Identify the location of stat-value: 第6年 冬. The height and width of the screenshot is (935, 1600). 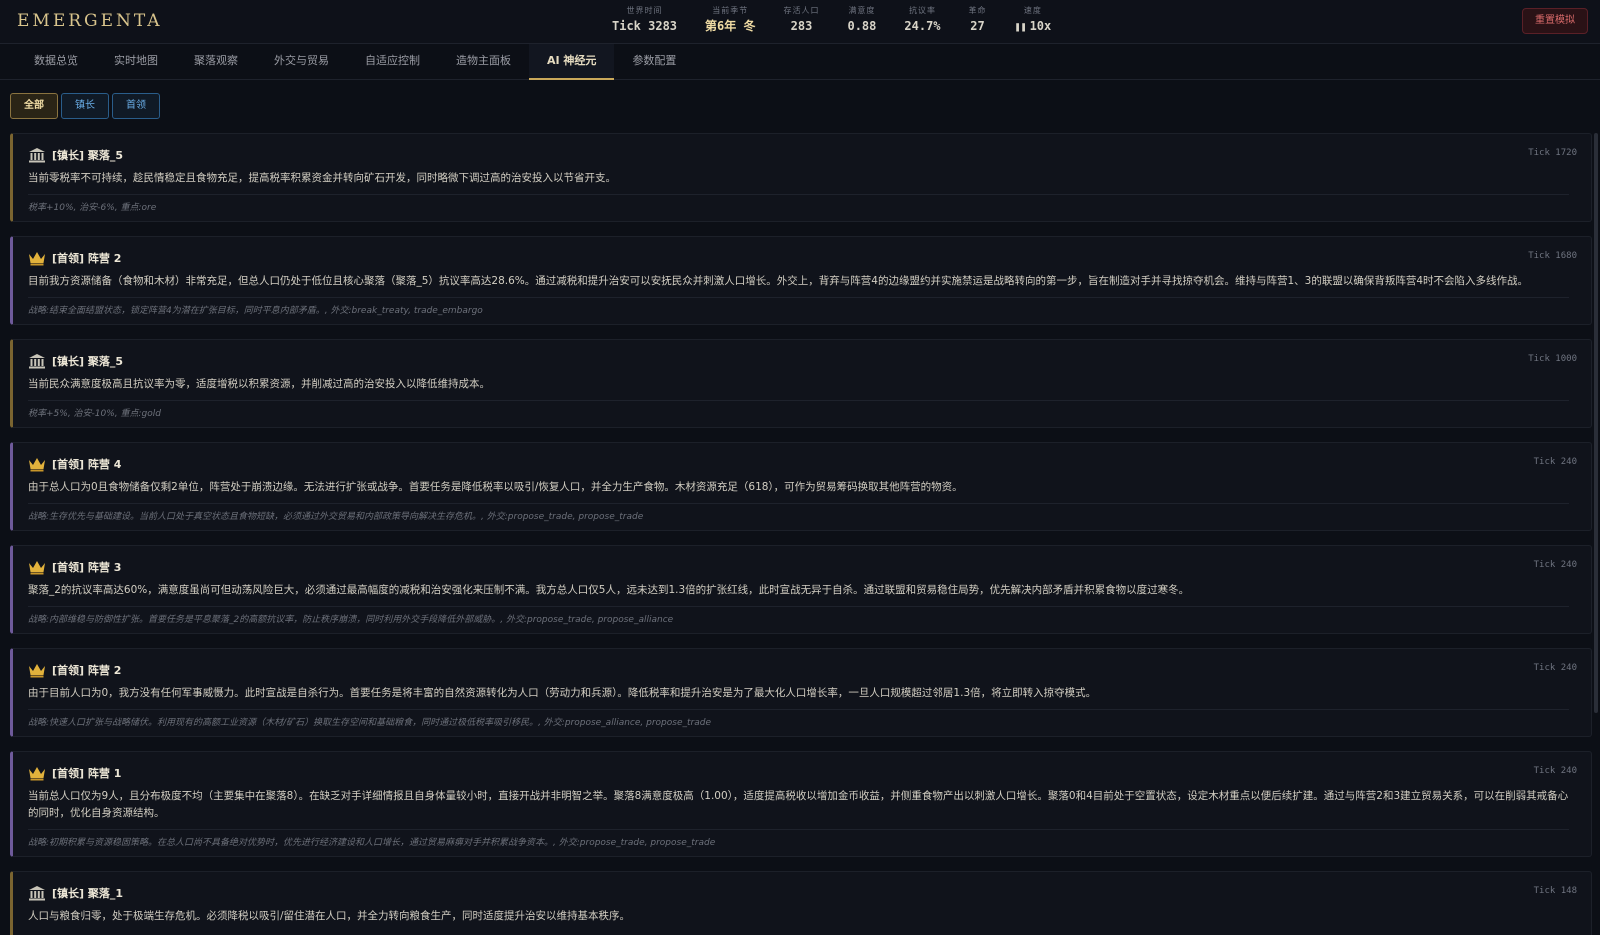
(730, 26).